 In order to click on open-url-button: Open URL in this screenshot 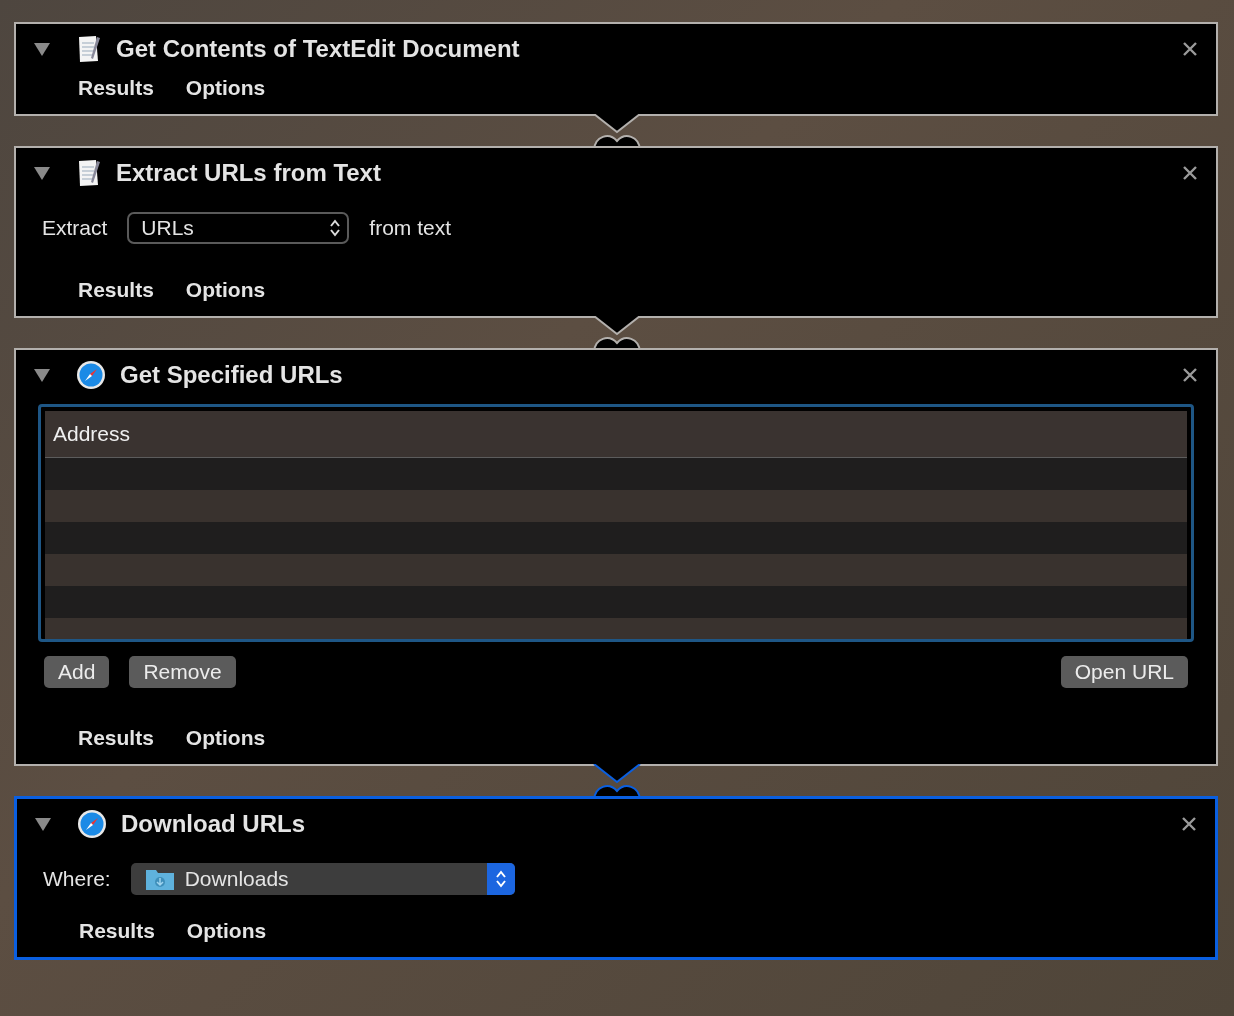, I will do `click(1124, 672)`.